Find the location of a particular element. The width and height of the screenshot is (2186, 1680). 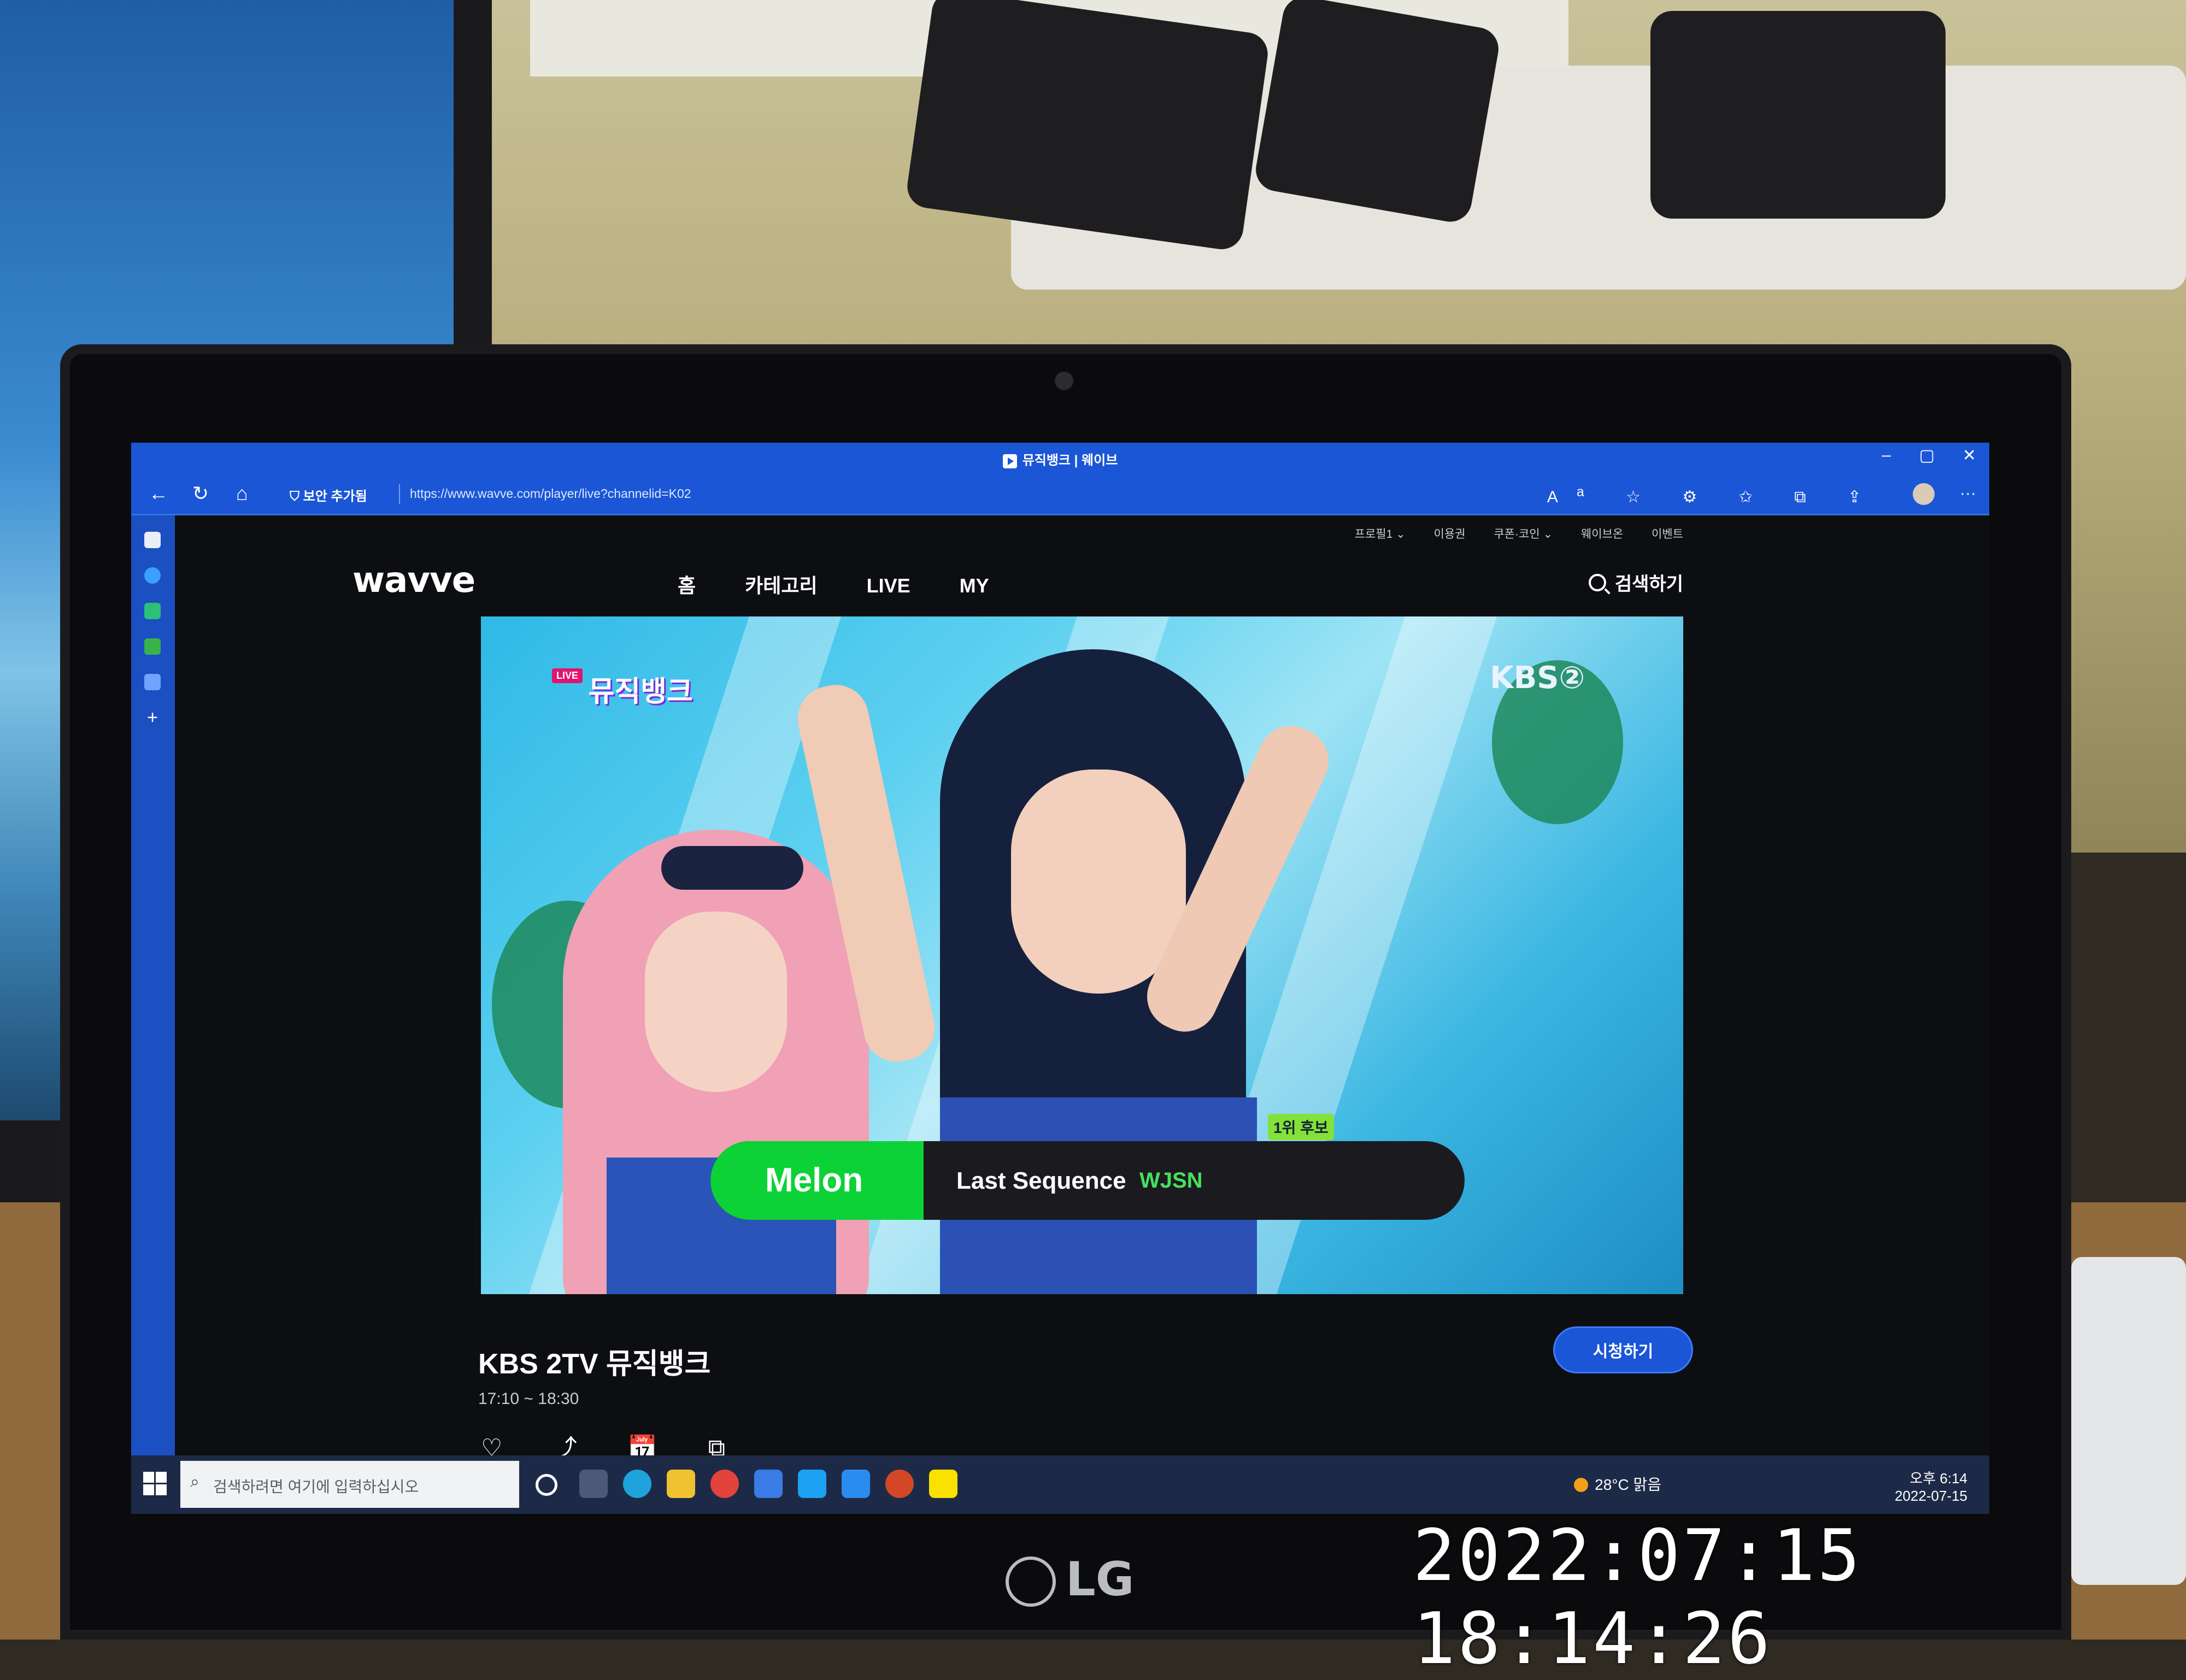

edge-icon is located at coordinates (637, 1484).